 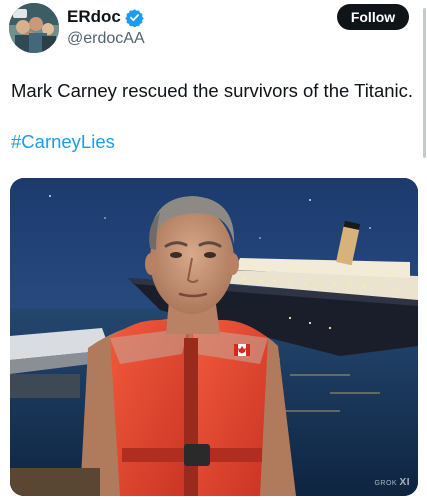 I want to click on verified-badge-icon, so click(x=134, y=18).